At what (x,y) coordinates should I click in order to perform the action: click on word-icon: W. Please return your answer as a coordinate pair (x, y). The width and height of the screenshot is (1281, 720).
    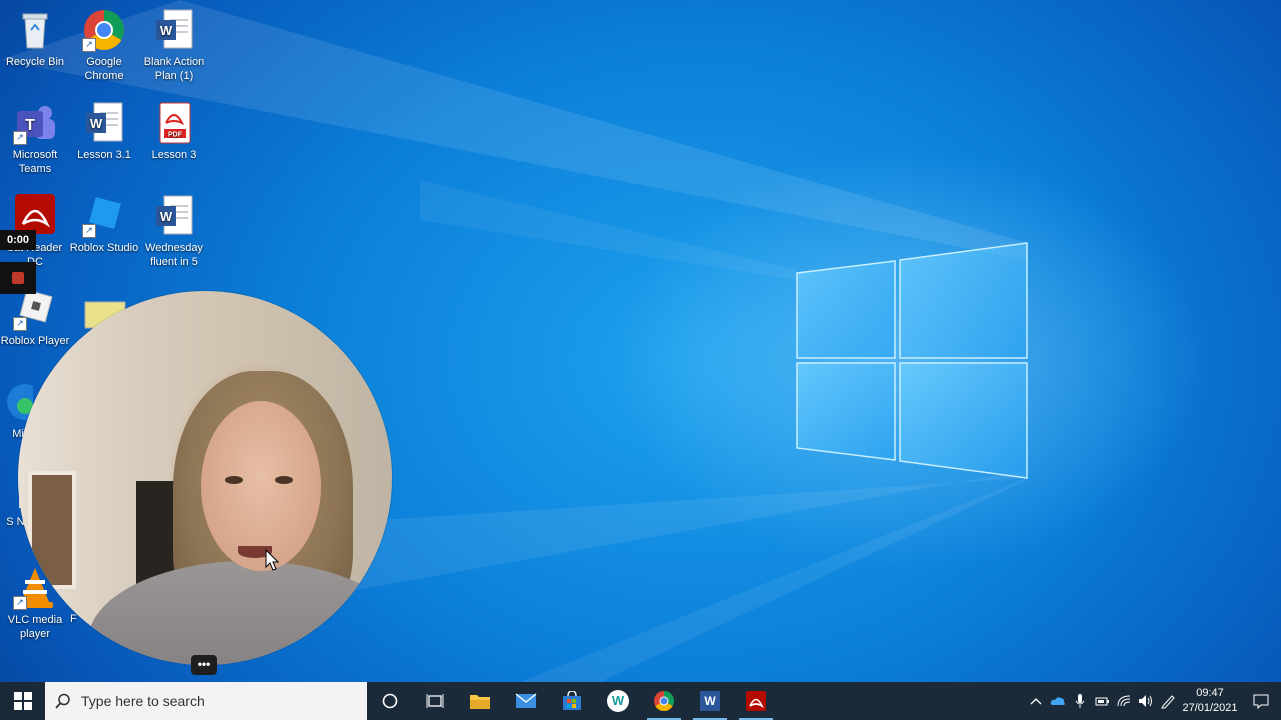
    Looking at the image, I should click on (710, 701).